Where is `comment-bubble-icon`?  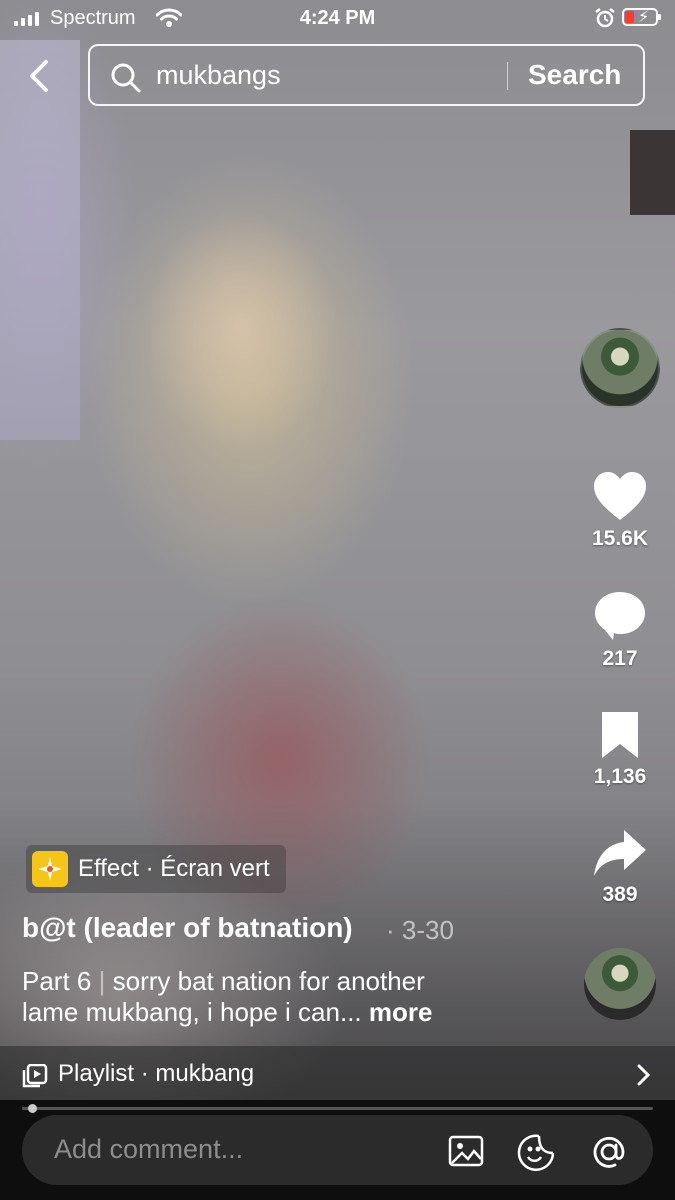
comment-bubble-icon is located at coordinates (620, 616).